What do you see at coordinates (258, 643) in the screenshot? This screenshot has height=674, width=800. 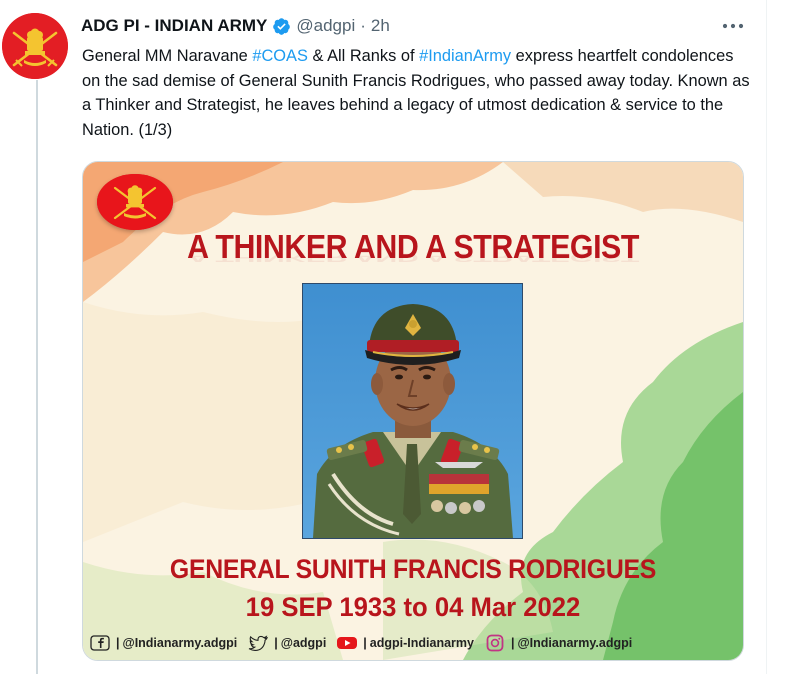 I see `twitter-icon` at bounding box center [258, 643].